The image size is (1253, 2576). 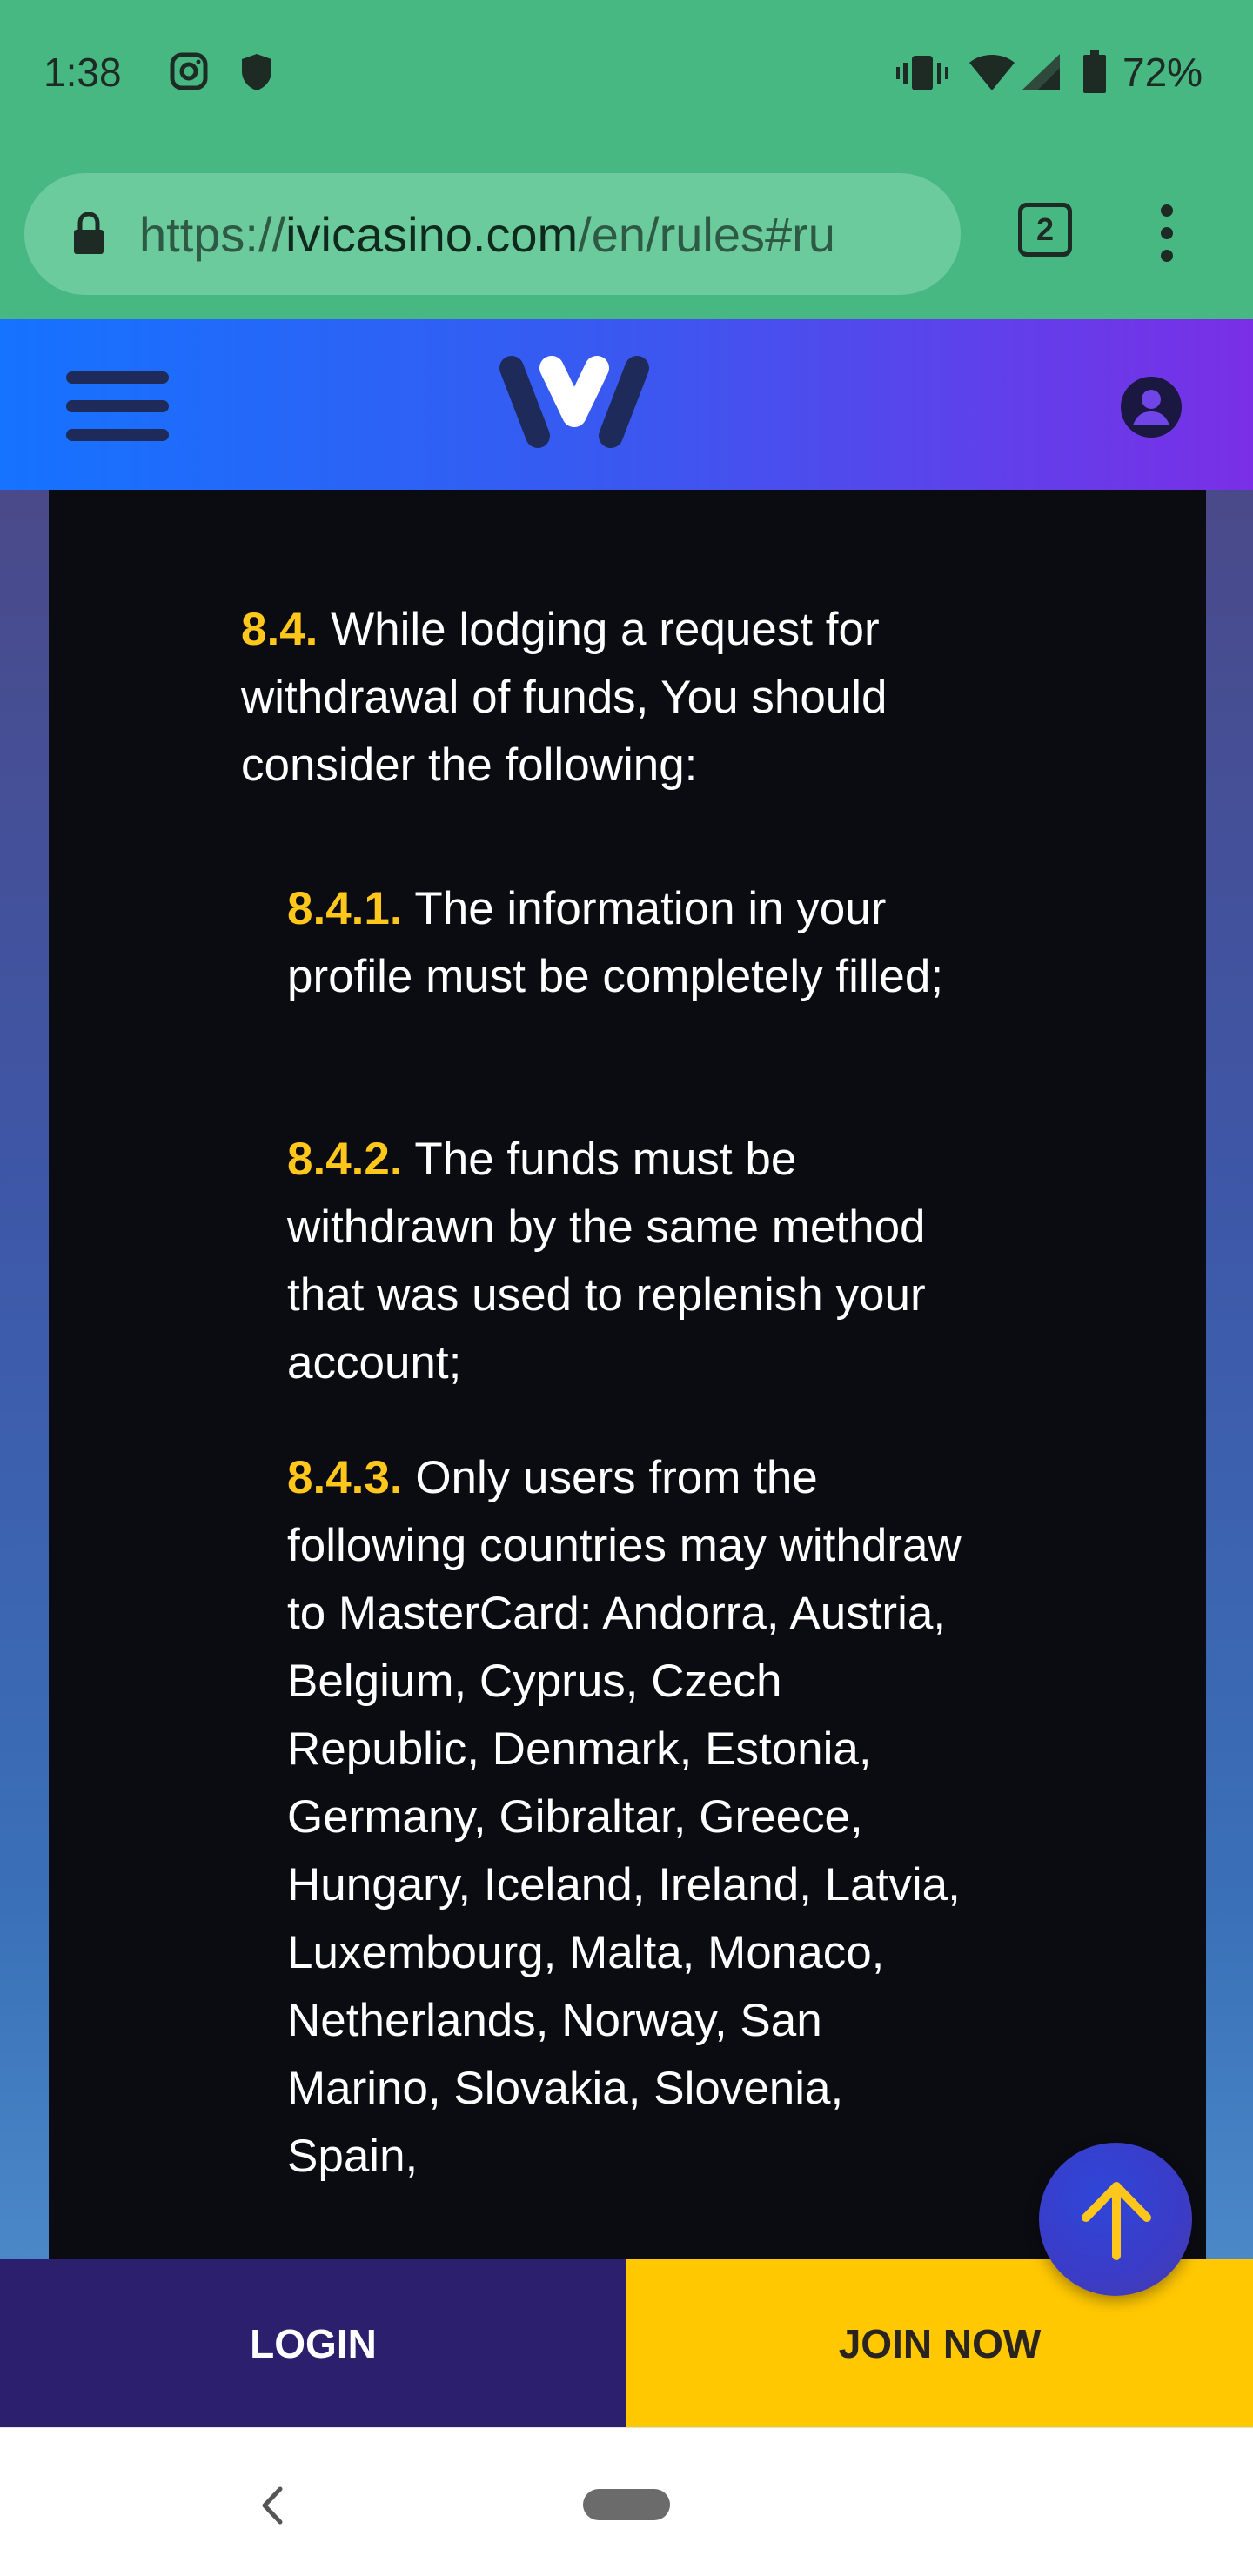 What do you see at coordinates (1162, 72) in the screenshot?
I see `battery-percentage: 72%` at bounding box center [1162, 72].